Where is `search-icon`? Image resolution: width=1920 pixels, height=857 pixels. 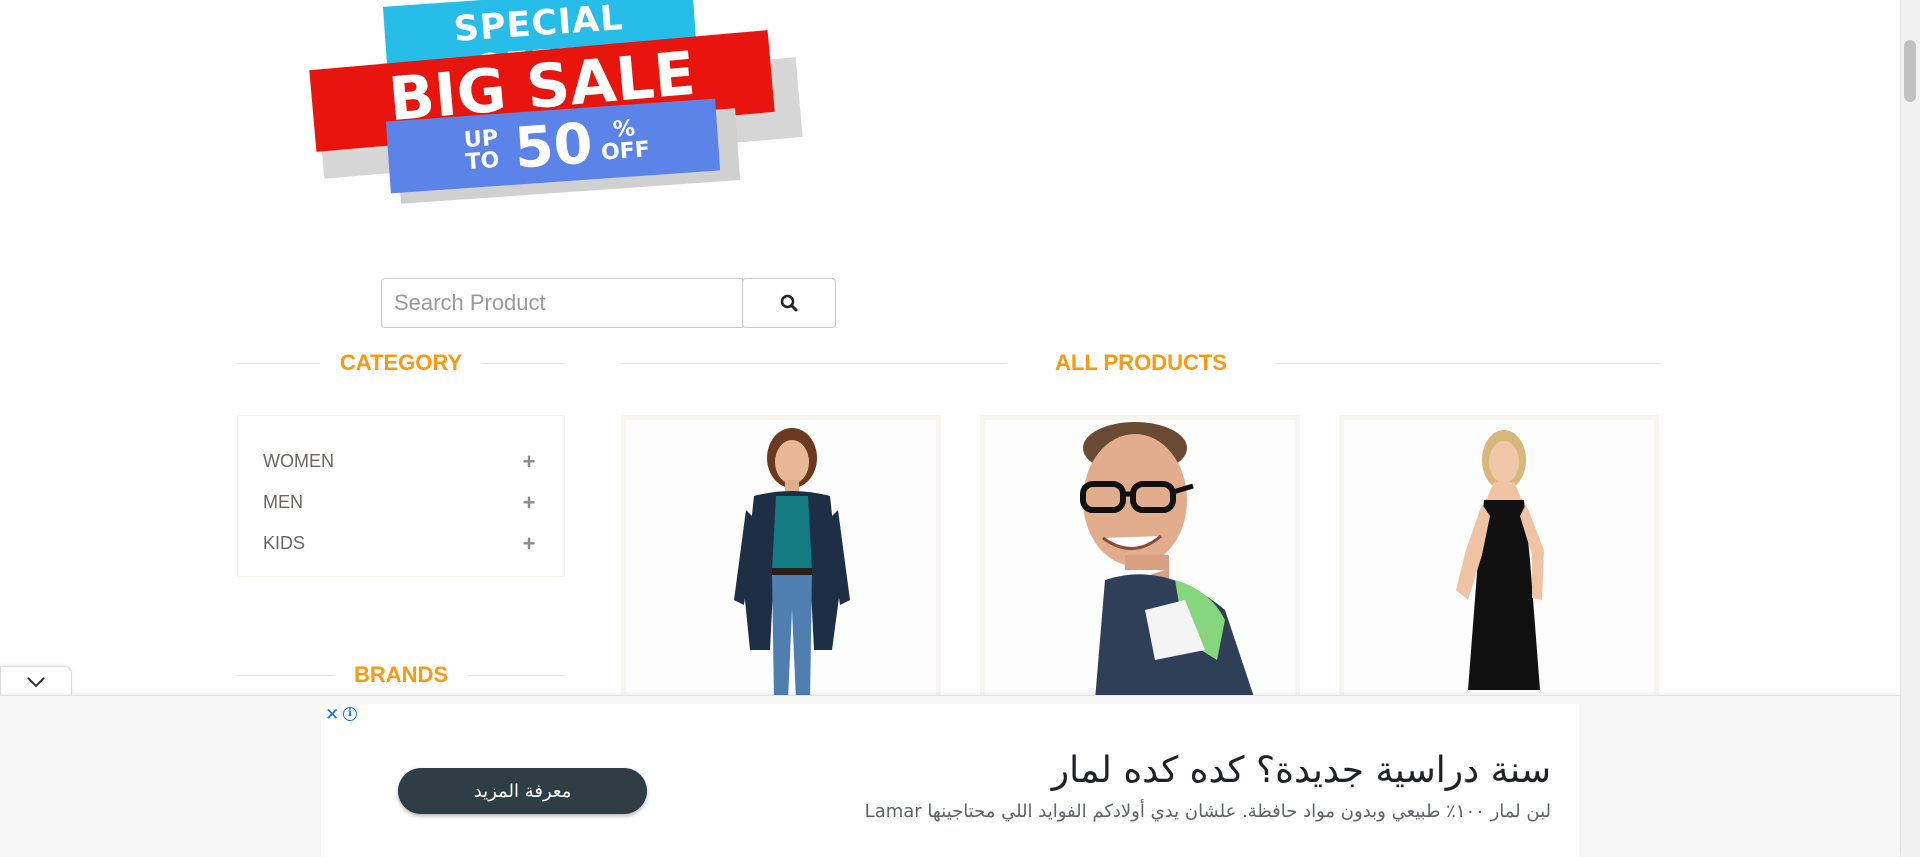
search-icon is located at coordinates (789, 303).